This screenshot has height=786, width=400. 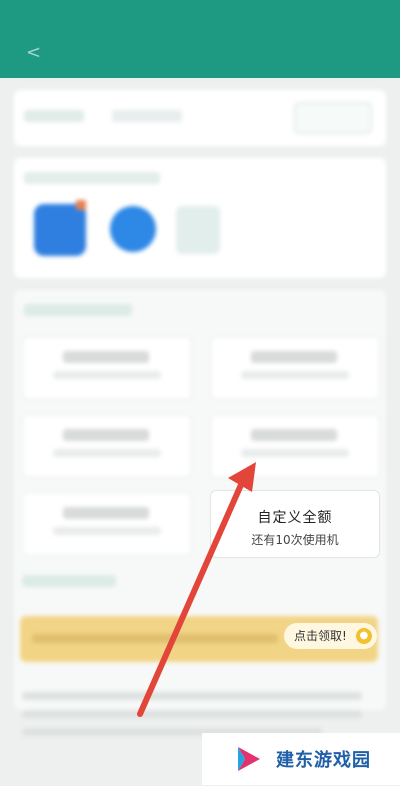 What do you see at coordinates (78, 310) in the screenshot?
I see `recharge-title` at bounding box center [78, 310].